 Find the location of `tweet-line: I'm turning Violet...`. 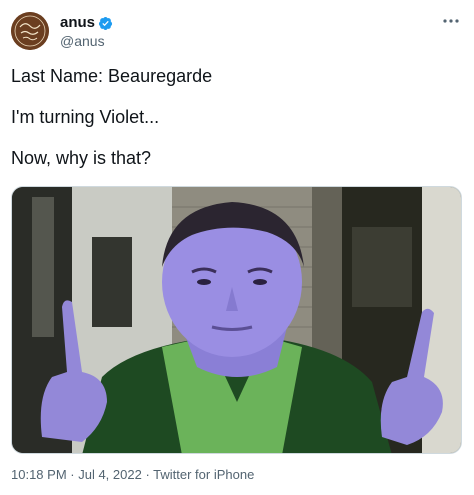

tweet-line: I'm turning Violet... is located at coordinates (85, 117).